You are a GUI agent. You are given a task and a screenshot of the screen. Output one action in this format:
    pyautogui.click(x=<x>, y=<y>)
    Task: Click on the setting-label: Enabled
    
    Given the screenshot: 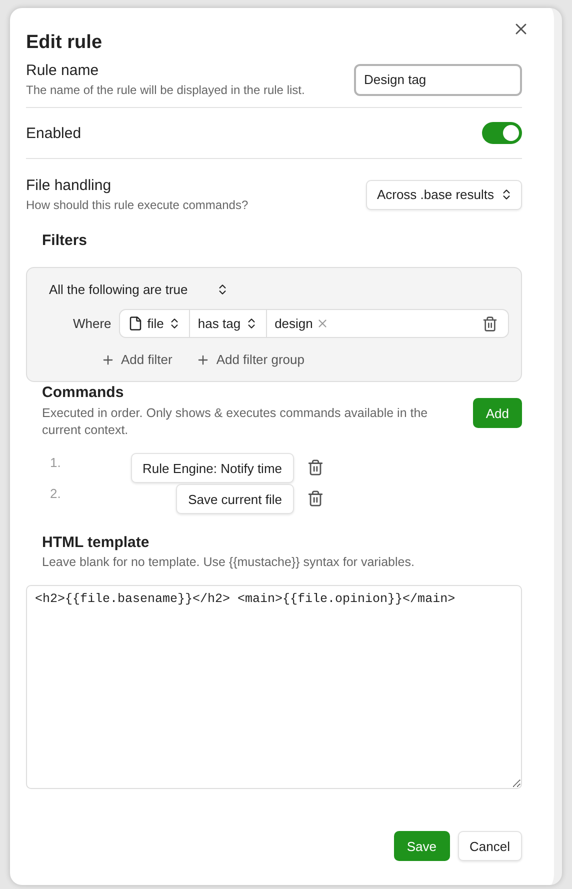 What is the action you would take?
    pyautogui.click(x=54, y=133)
    